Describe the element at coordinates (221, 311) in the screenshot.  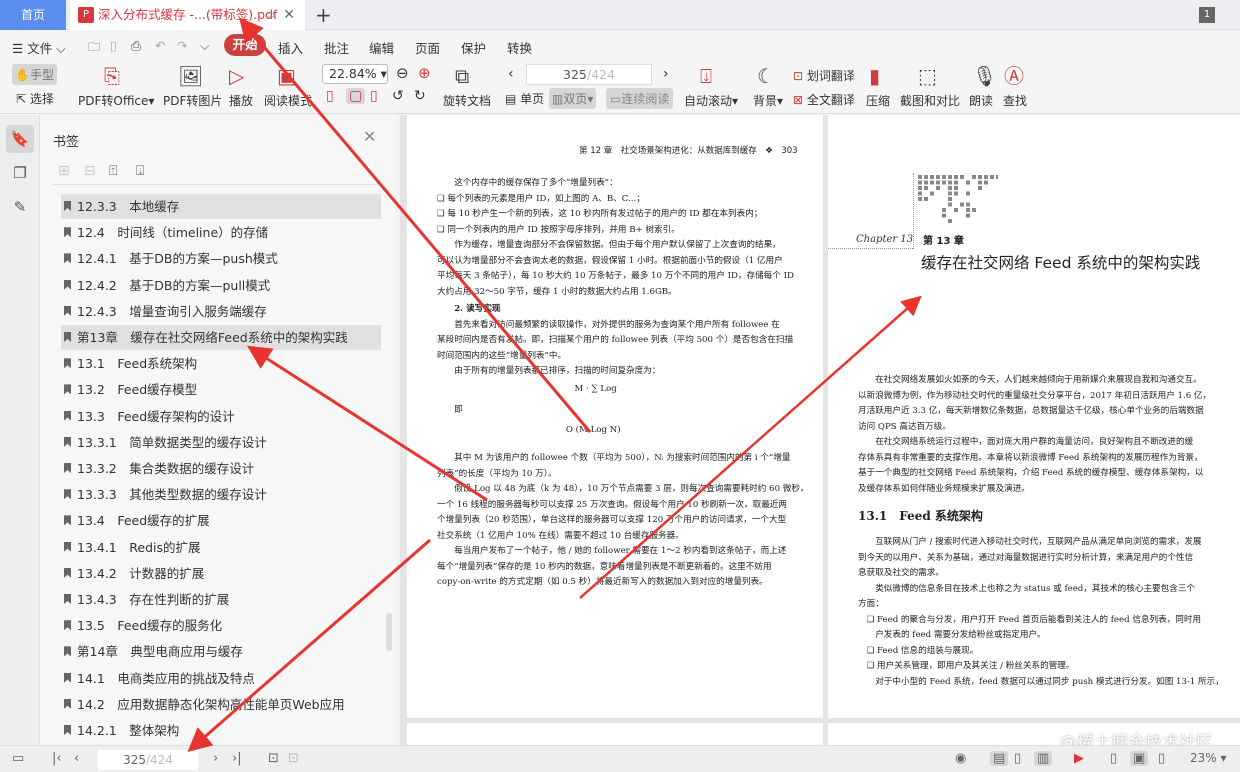
I see `bookmark-item: 12.4.3 增量查询引入服务端缓存` at that location.